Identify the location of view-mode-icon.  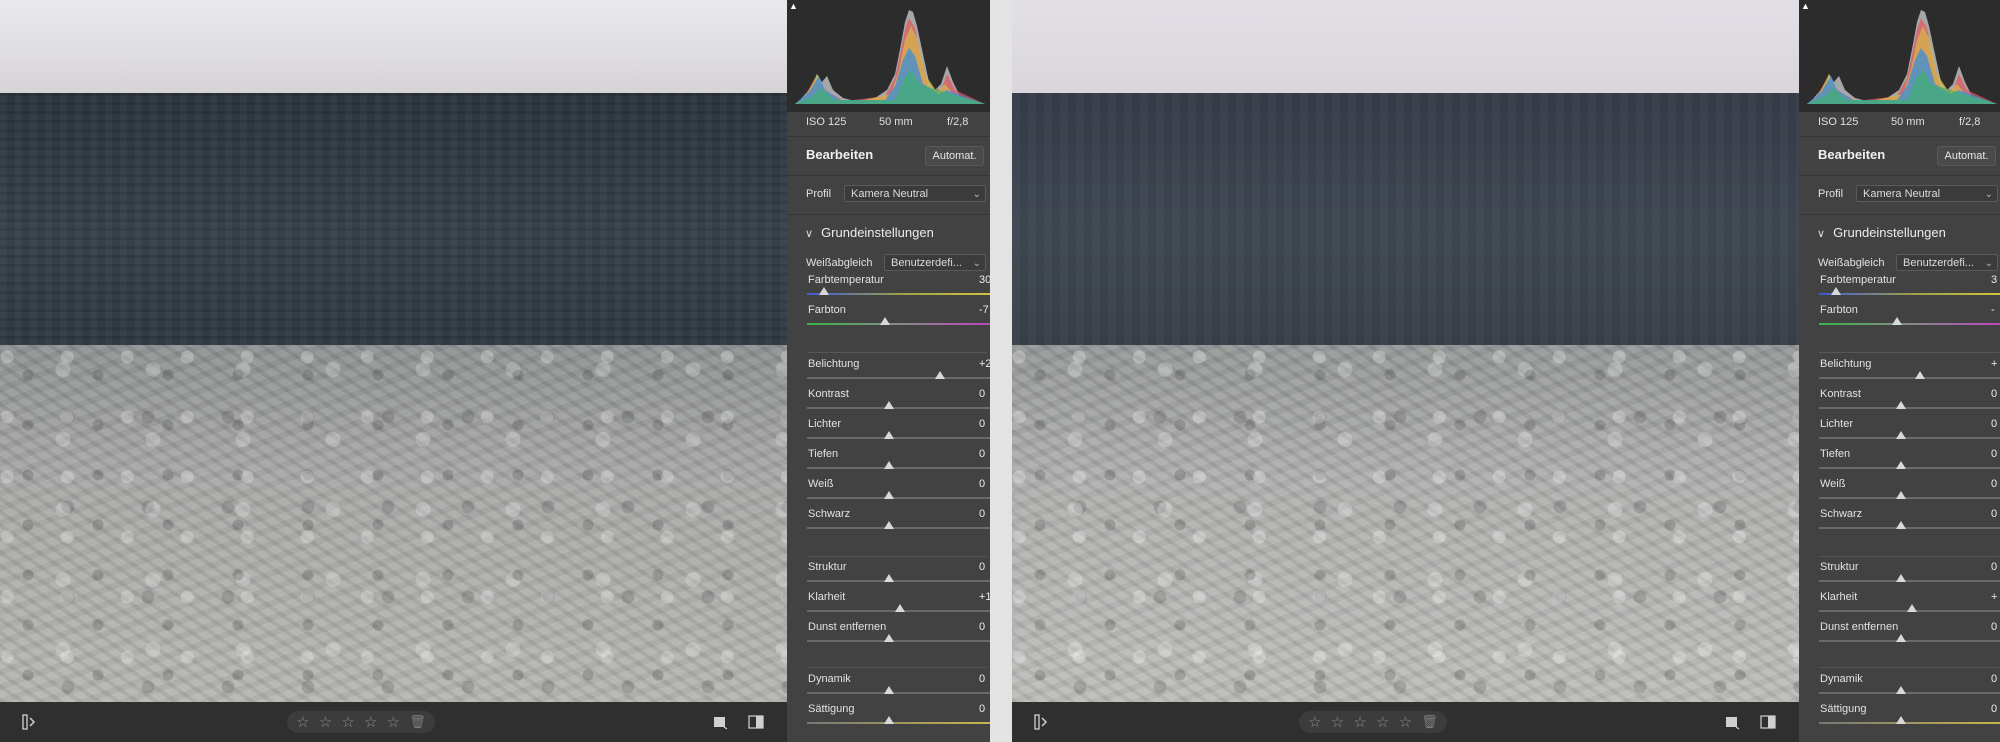
(1732, 722).